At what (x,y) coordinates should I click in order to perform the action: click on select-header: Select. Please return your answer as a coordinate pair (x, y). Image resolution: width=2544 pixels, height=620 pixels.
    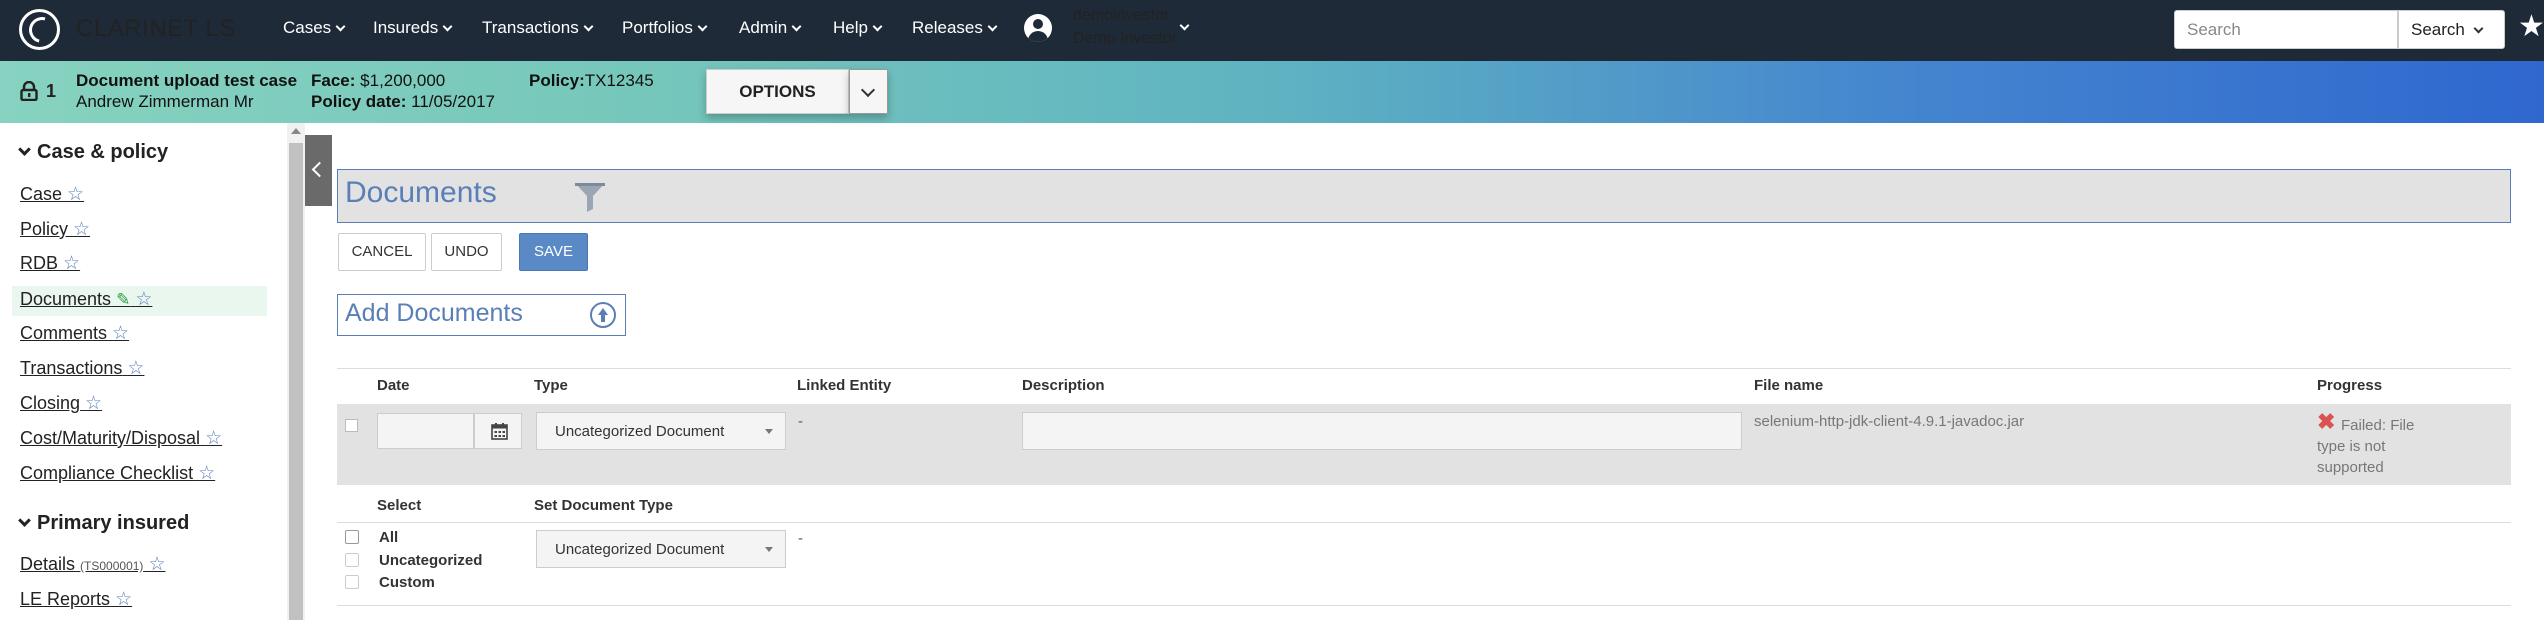
    Looking at the image, I should click on (399, 505).